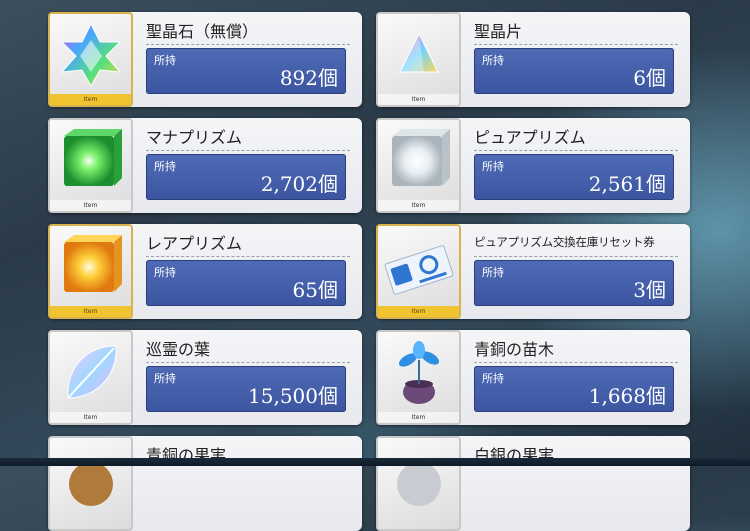 The height and width of the screenshot is (531, 750). Describe the element at coordinates (419, 372) in the screenshot. I see `bronze-sapling-icon` at that location.